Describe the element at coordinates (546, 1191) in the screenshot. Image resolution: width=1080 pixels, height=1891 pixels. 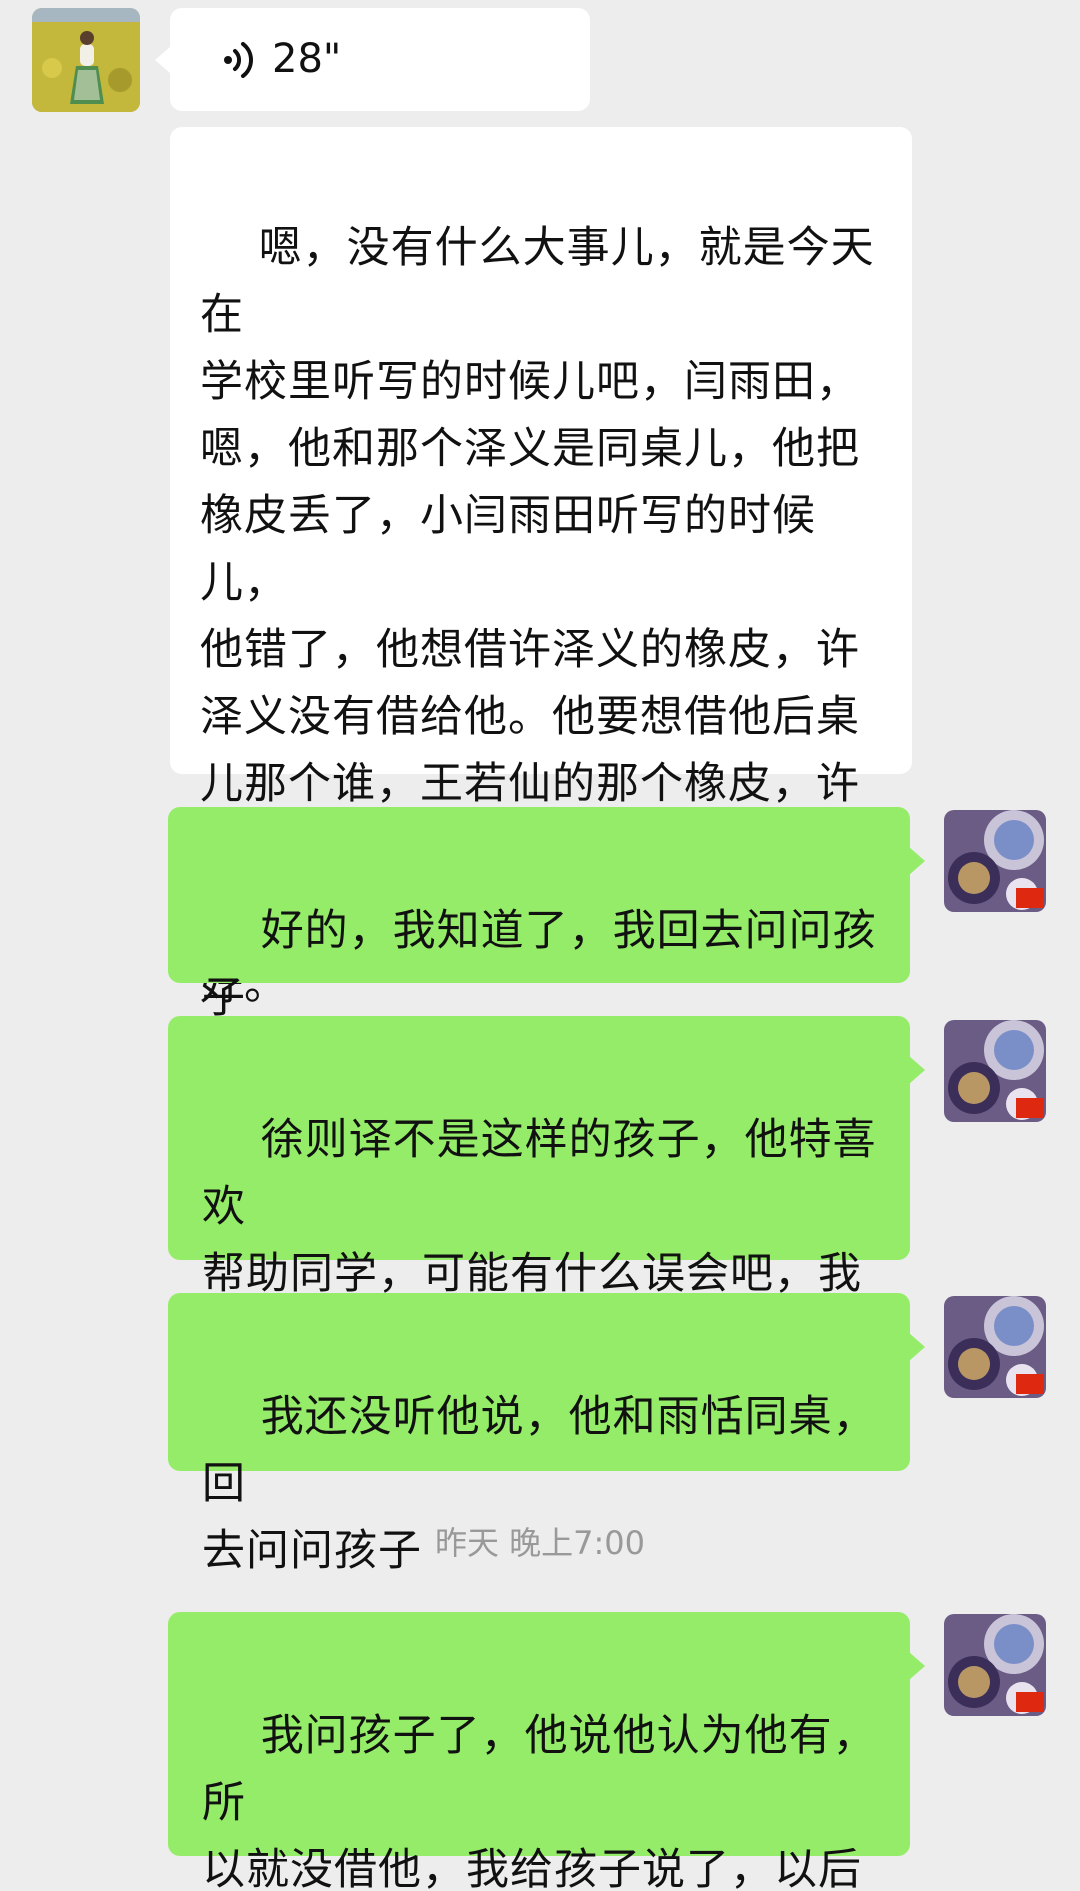
I see `outgoing-message-bubble: 徐则译不是这样的孩子，他特喜欢 帮助同学，可能有什么误会吧，我 回去问问孩子。` at that location.